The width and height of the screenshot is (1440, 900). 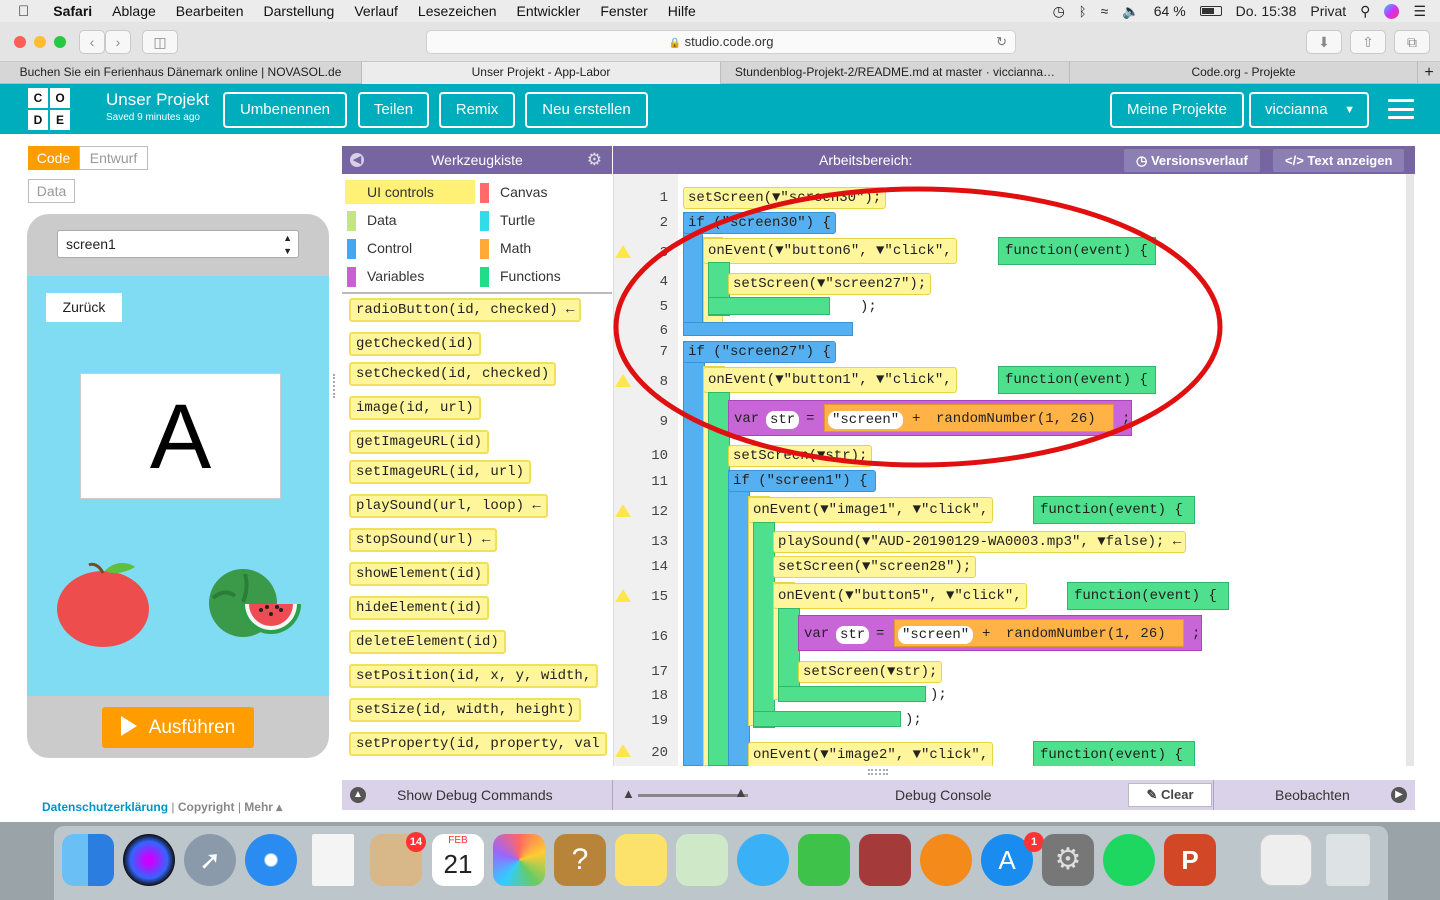 What do you see at coordinates (853, 635) in the screenshot?
I see `var-name-field: str` at bounding box center [853, 635].